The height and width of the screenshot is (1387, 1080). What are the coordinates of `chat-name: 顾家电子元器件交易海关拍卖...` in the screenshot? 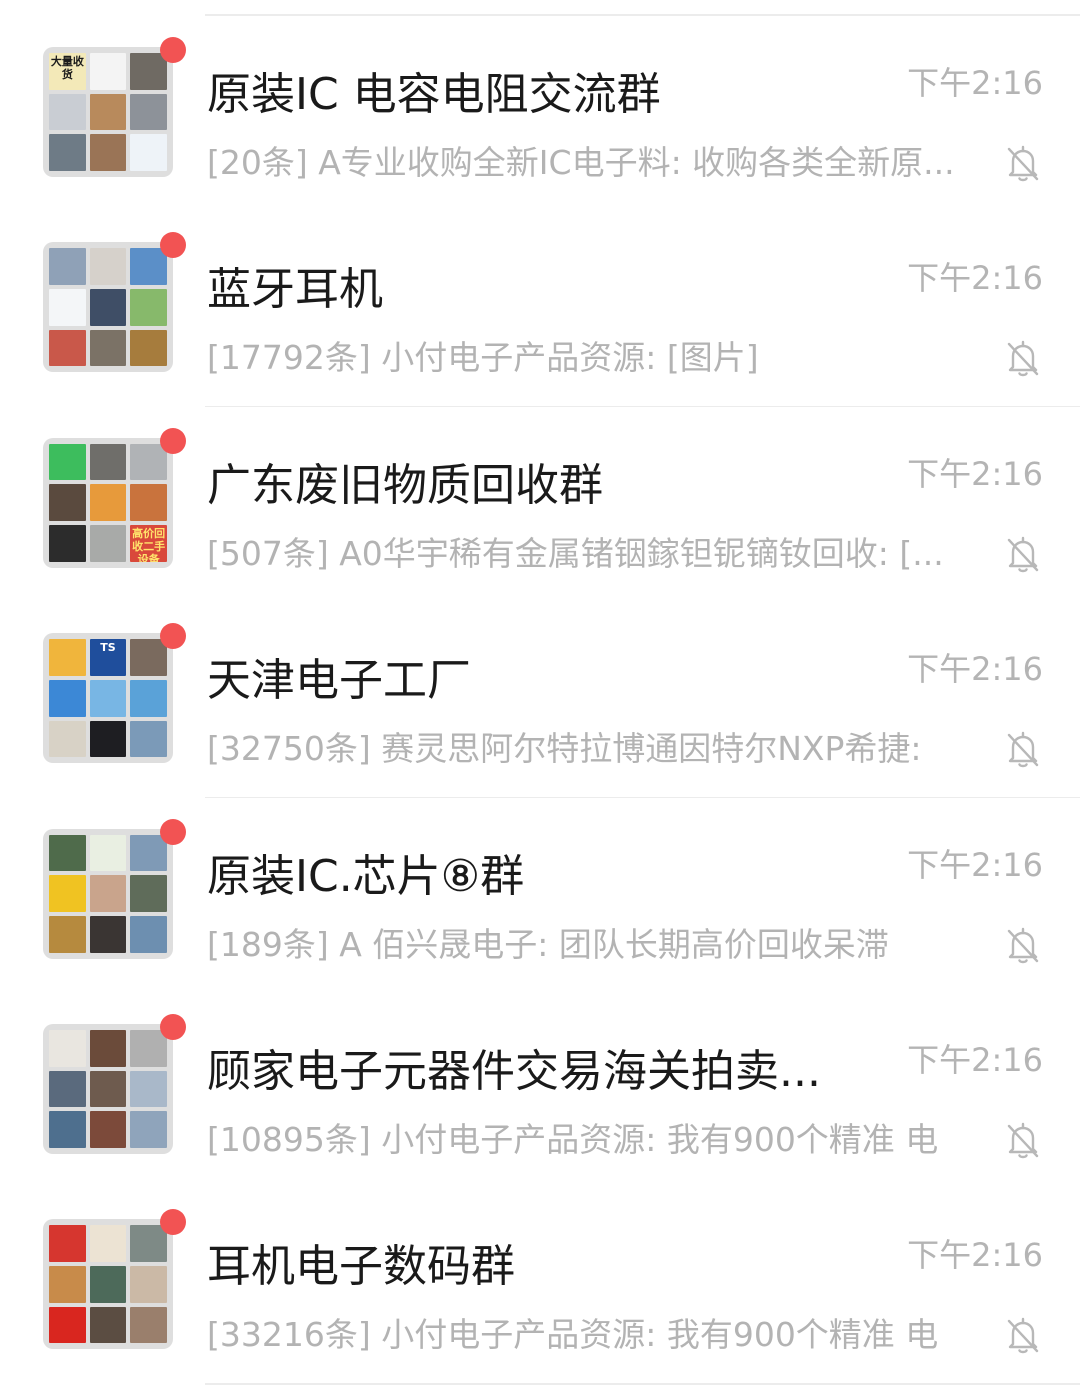 It's located at (514, 1071).